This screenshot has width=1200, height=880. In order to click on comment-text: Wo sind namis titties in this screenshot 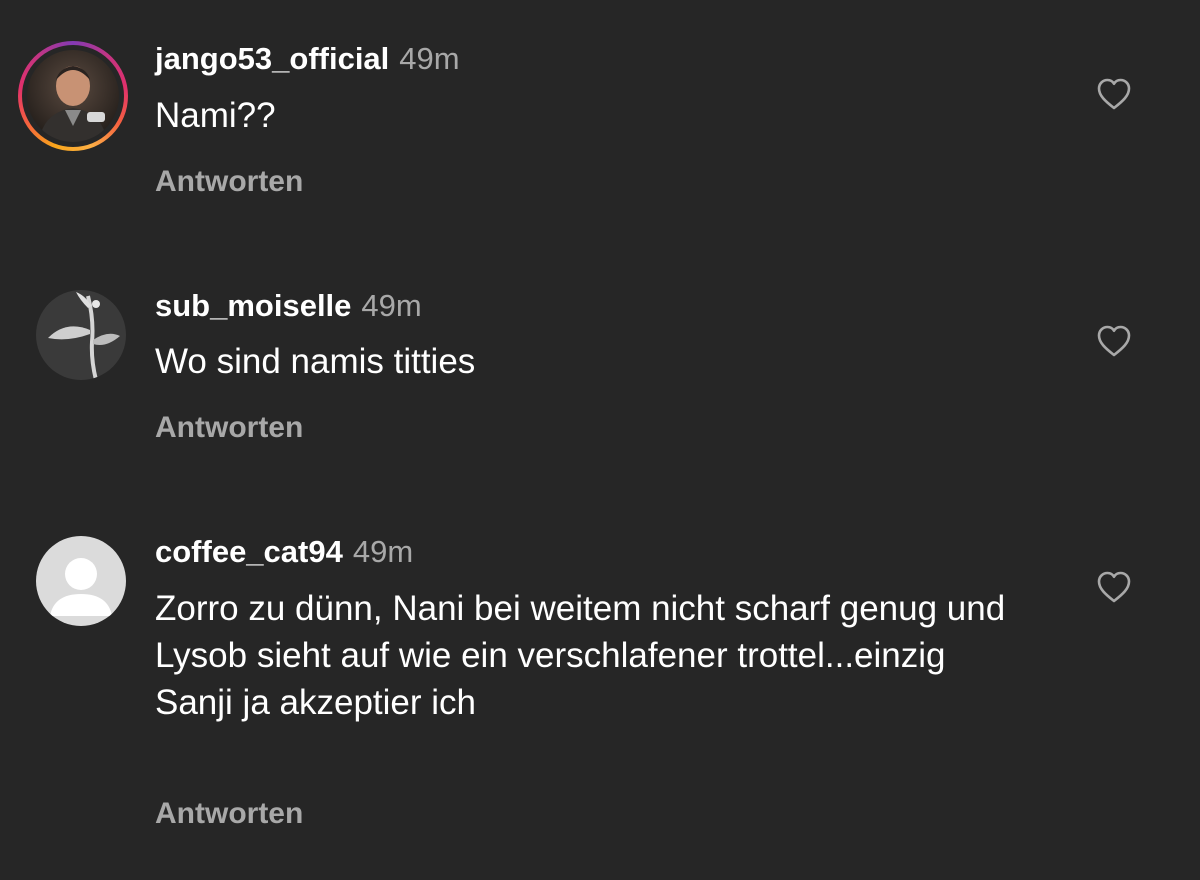, I will do `click(315, 361)`.